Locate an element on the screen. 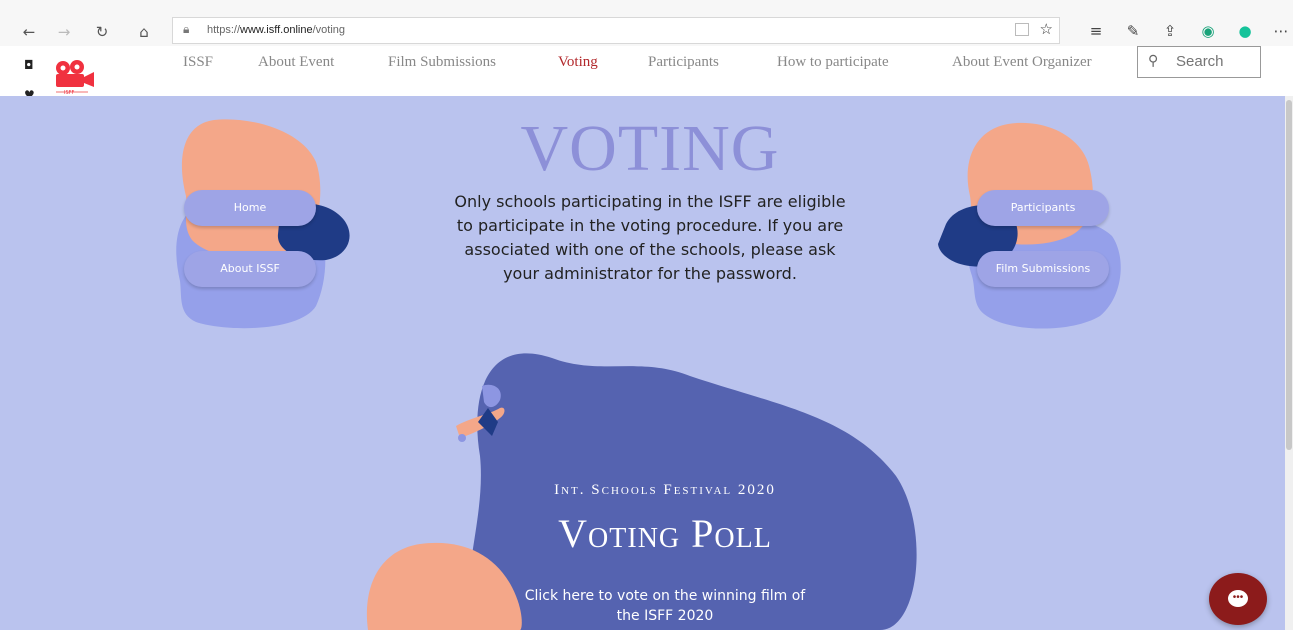 This screenshot has height=630, width=1293. nav-how-to-participate: How to participate is located at coordinates (833, 62).